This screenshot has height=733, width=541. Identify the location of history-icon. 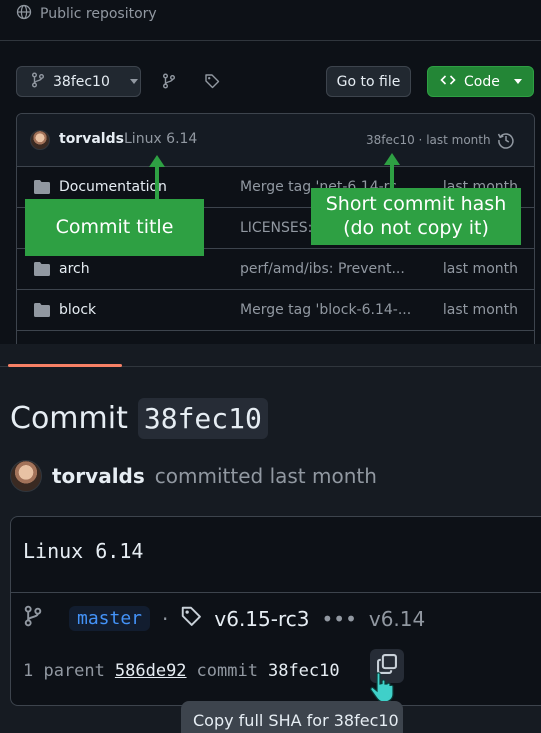
(506, 142).